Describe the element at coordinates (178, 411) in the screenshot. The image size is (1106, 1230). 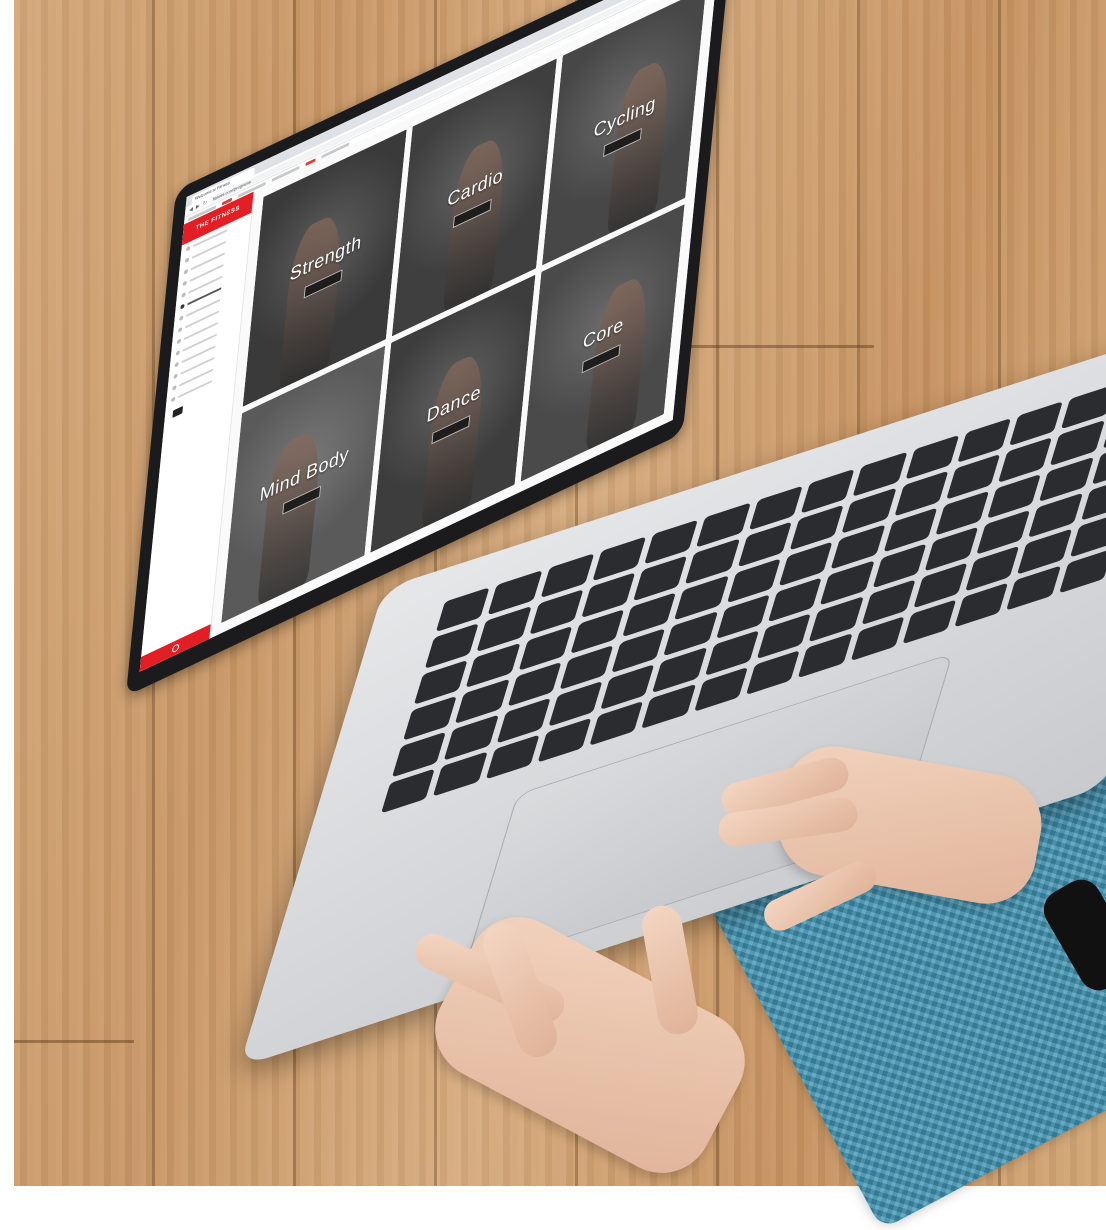
I see `sidebar-button` at that location.